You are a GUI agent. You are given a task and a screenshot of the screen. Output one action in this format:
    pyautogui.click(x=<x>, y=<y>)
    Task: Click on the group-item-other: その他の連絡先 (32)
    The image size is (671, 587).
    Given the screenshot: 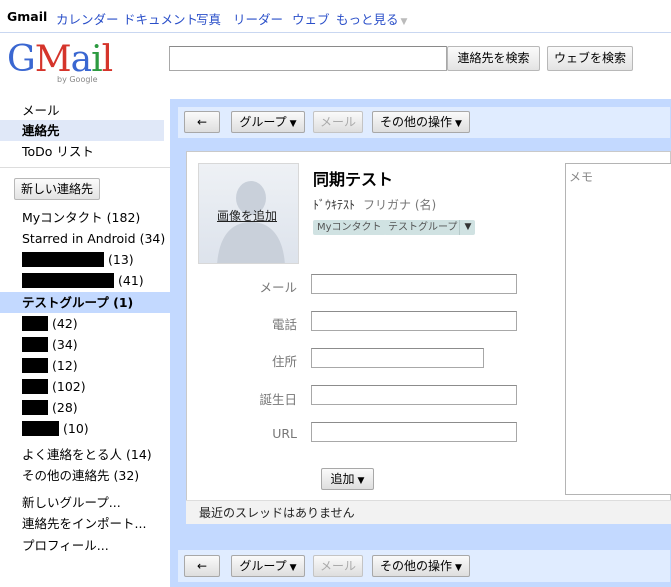 What is the action you would take?
    pyautogui.click(x=82, y=475)
    